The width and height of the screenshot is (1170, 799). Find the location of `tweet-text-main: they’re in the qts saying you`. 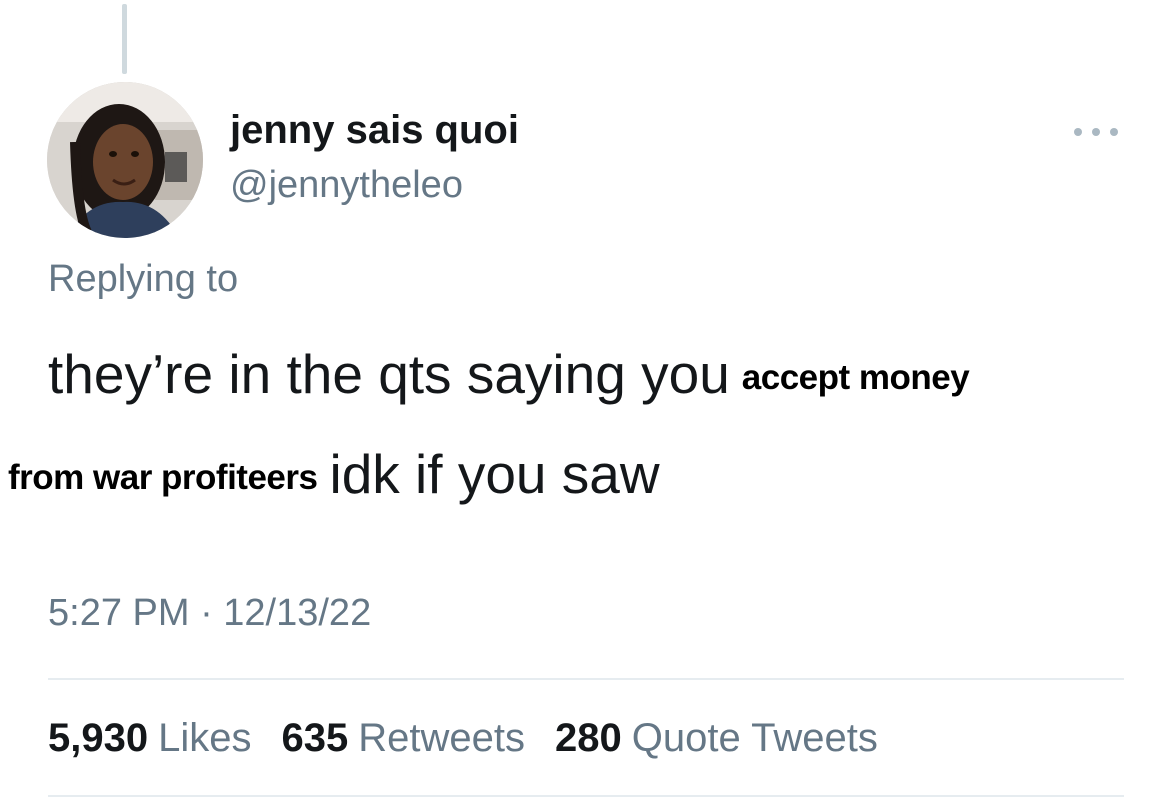

tweet-text-main: they’re in the qts saying you is located at coordinates (389, 374).